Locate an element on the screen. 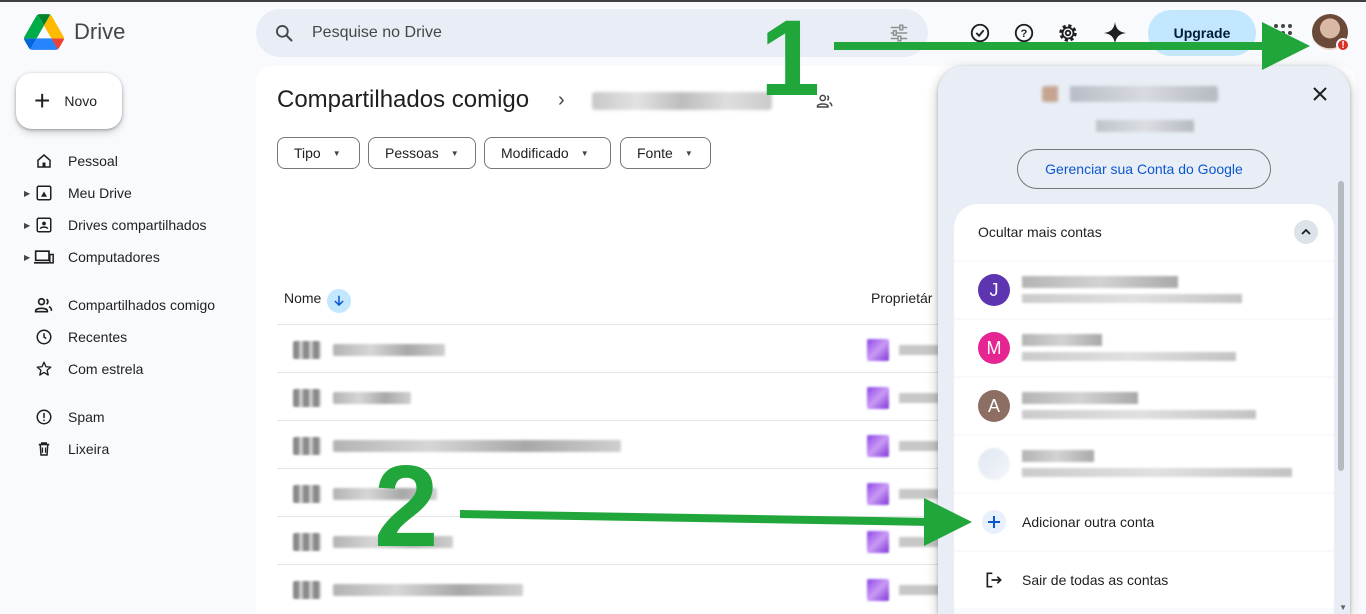 This screenshot has width=1366, height=614. spam-icon is located at coordinates (44, 417).